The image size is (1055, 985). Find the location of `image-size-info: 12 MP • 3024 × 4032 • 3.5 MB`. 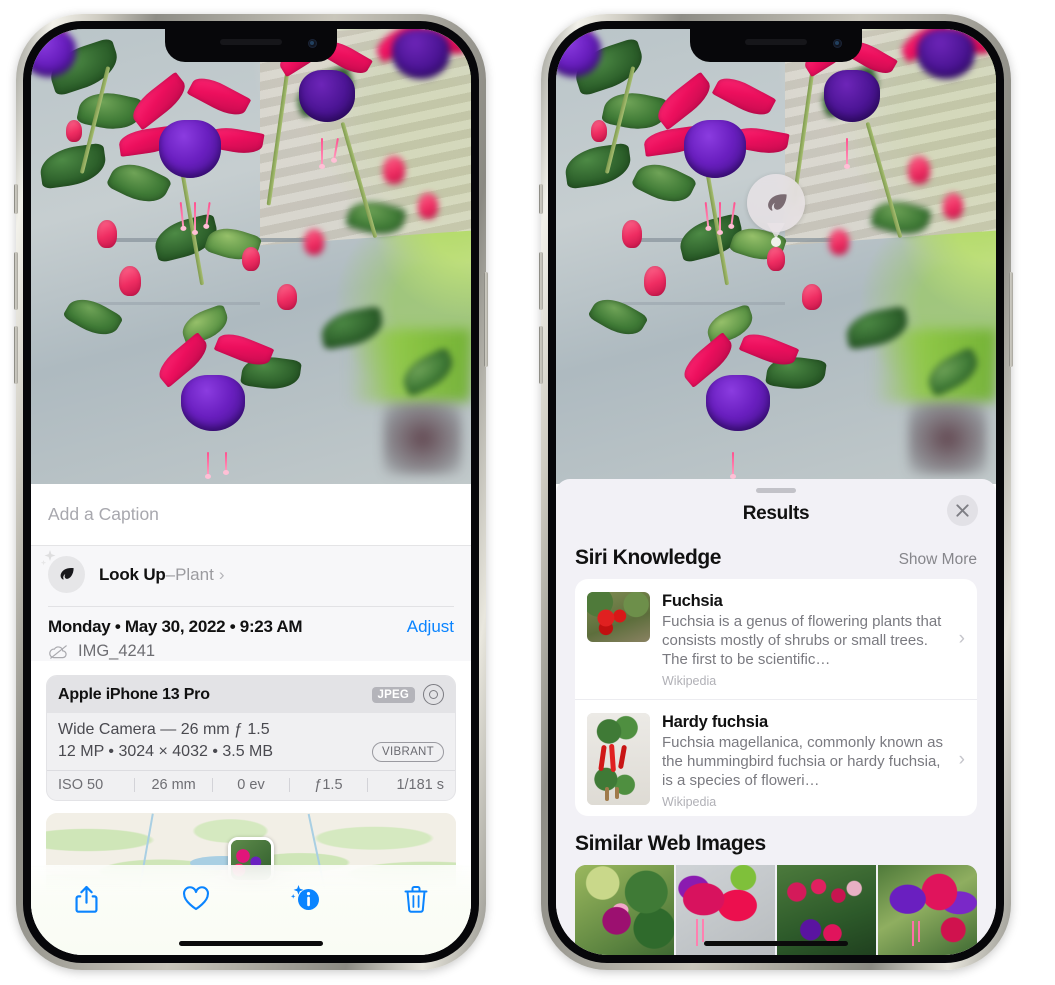

image-size-info: 12 MP • 3024 × 4032 • 3.5 MB is located at coordinates (166, 751).